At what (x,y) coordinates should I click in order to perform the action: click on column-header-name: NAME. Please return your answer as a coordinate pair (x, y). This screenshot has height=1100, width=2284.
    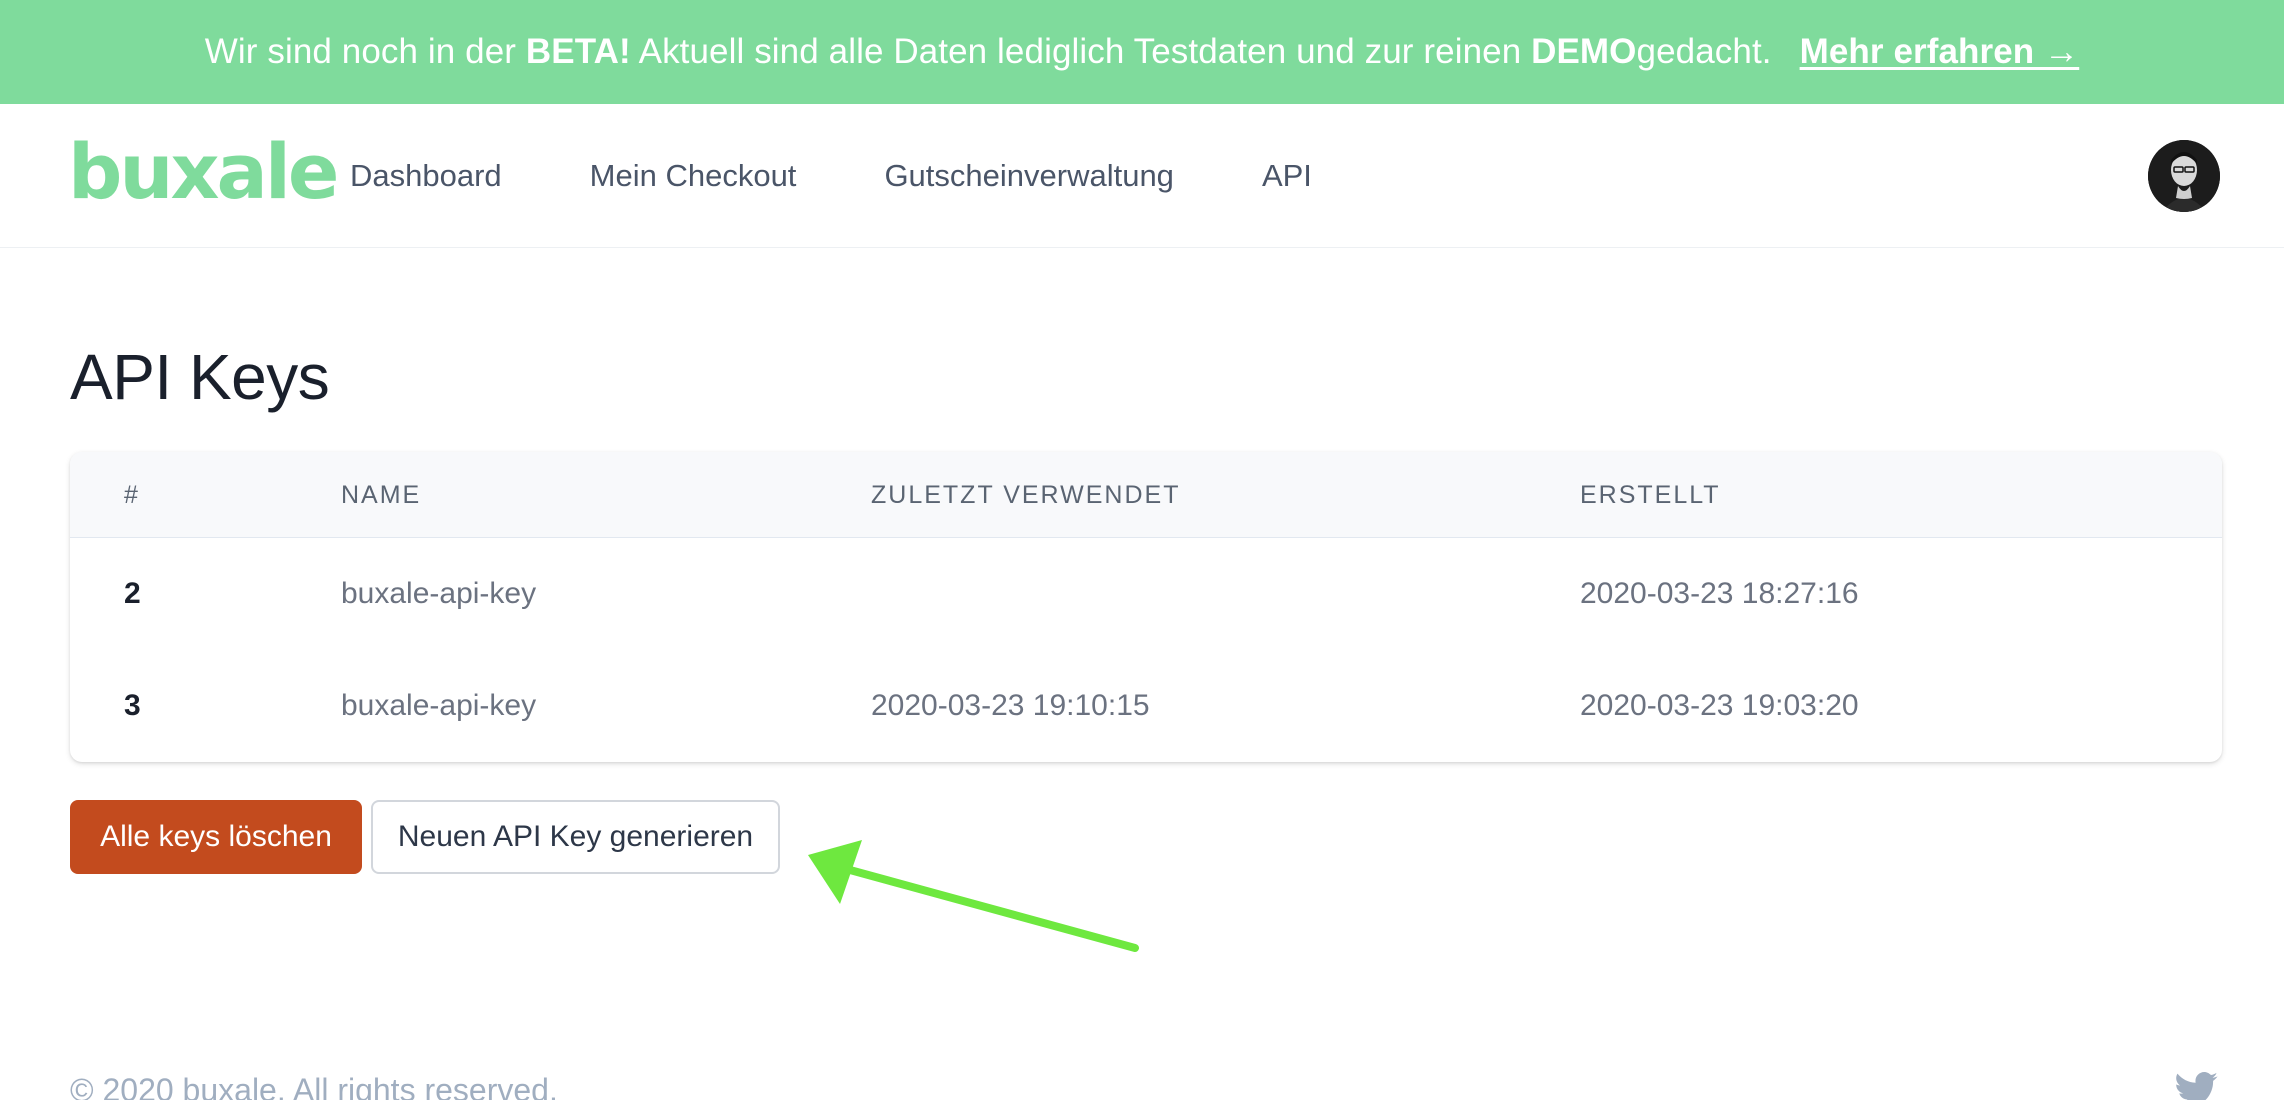
    Looking at the image, I should click on (381, 495).